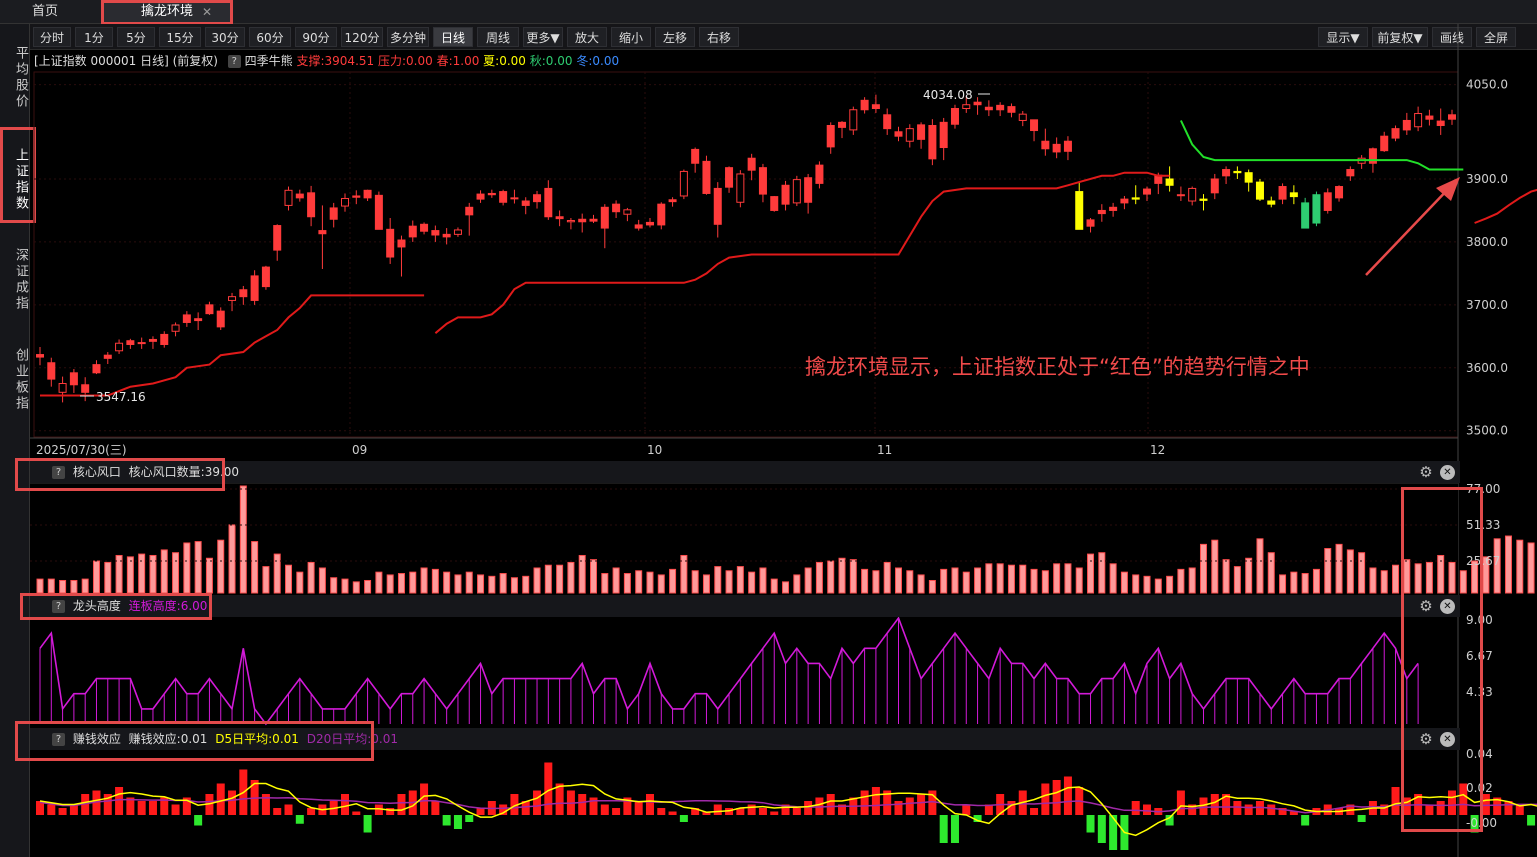  I want to click on high-price-label: 4034.08, so click(948, 95).